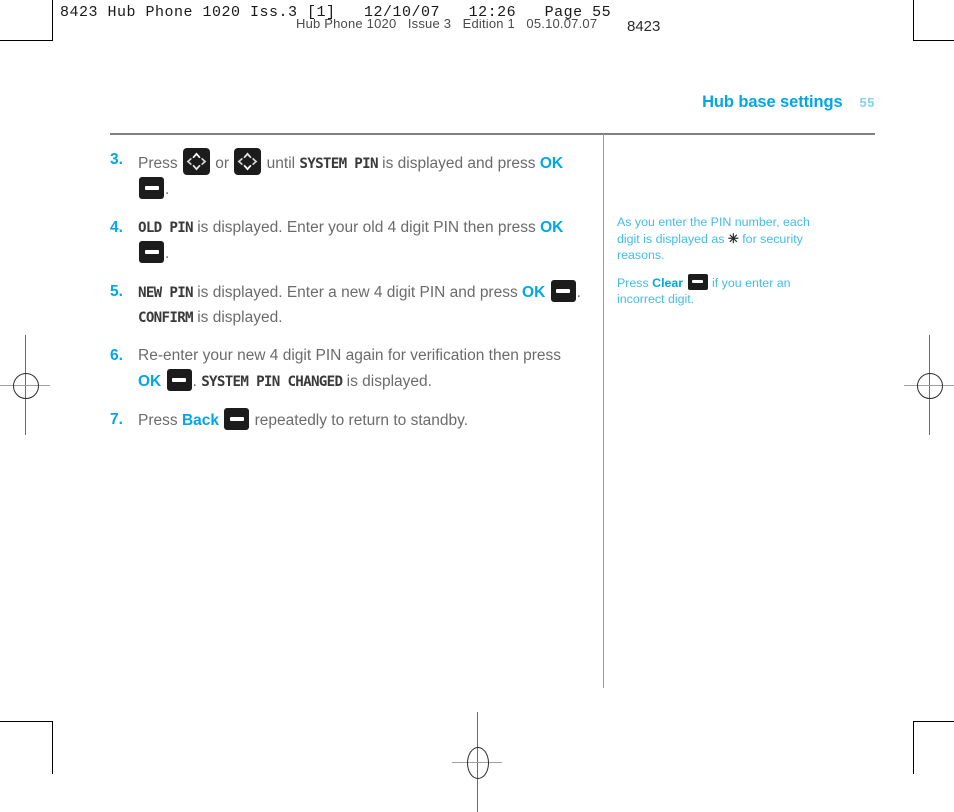 The image size is (954, 812). What do you see at coordinates (338, 164) in the screenshot?
I see `display-text: SYSTEM PIN` at bounding box center [338, 164].